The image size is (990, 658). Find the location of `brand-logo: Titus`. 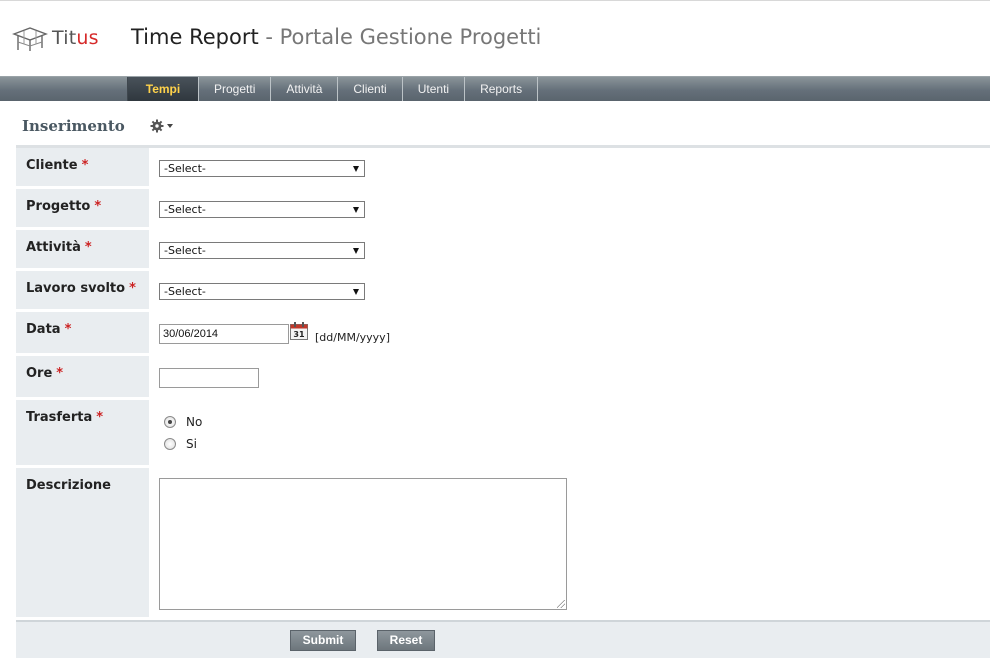

brand-logo: Titus is located at coordinates (55, 38).